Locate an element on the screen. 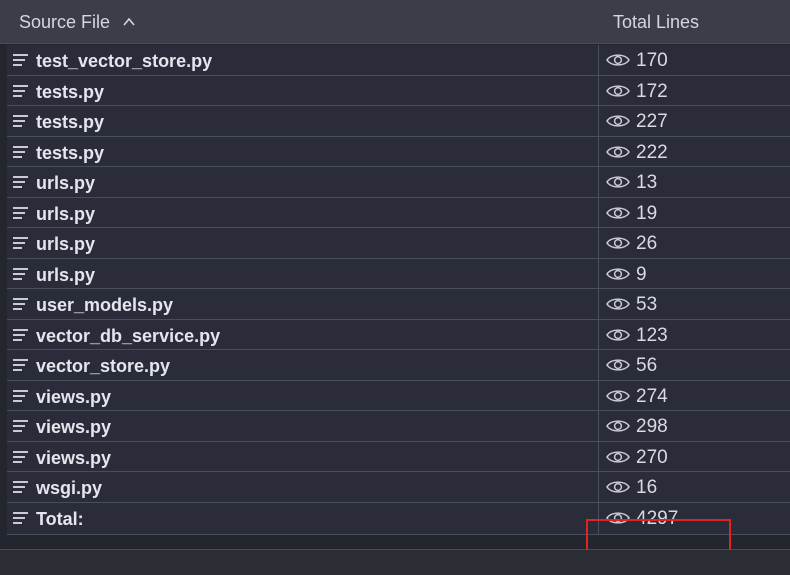 The image size is (790, 575). footer-strip is located at coordinates (395, 562).